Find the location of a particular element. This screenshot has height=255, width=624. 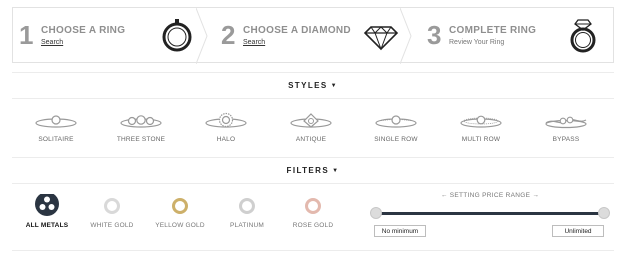

metal-label: PLATINUM is located at coordinates (247, 225).